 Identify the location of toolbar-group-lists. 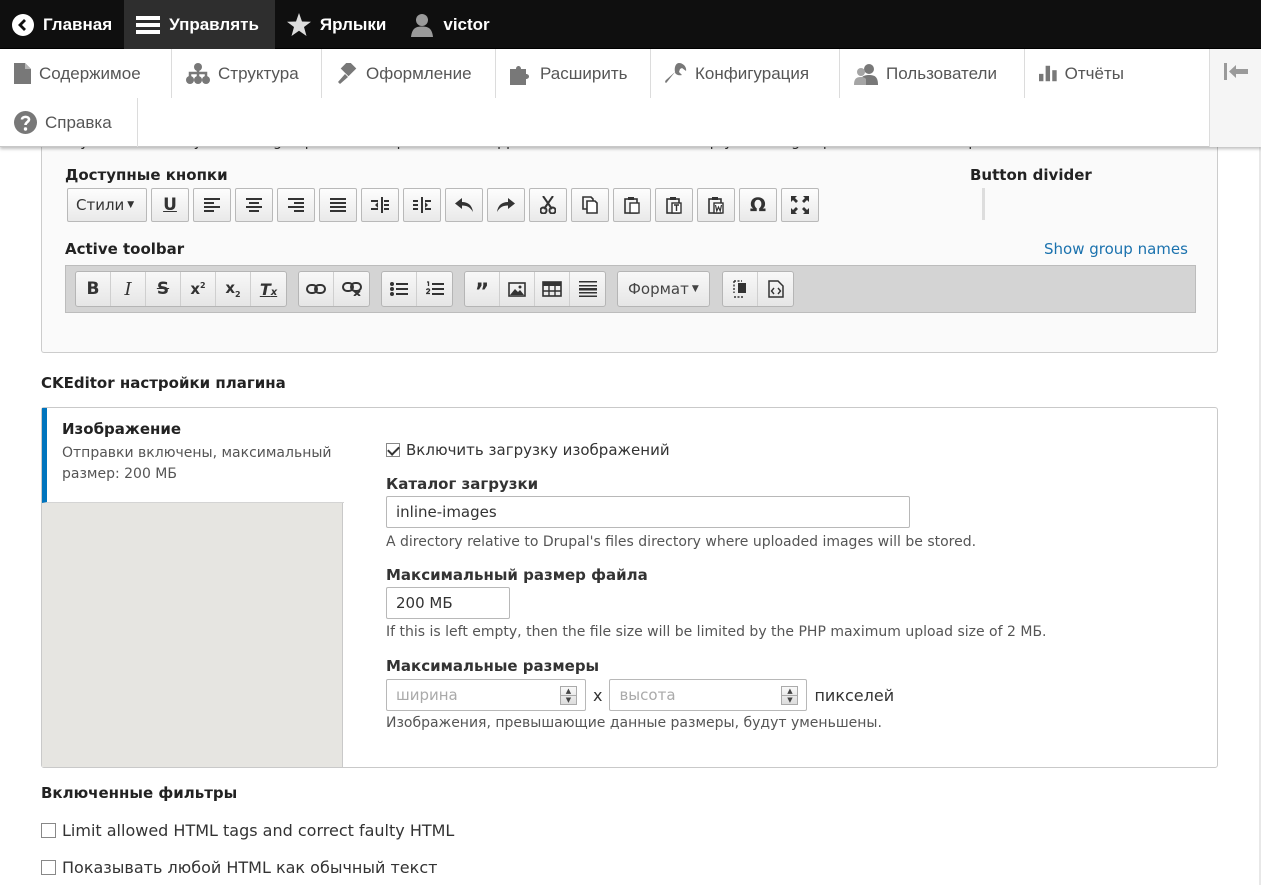
(417, 289).